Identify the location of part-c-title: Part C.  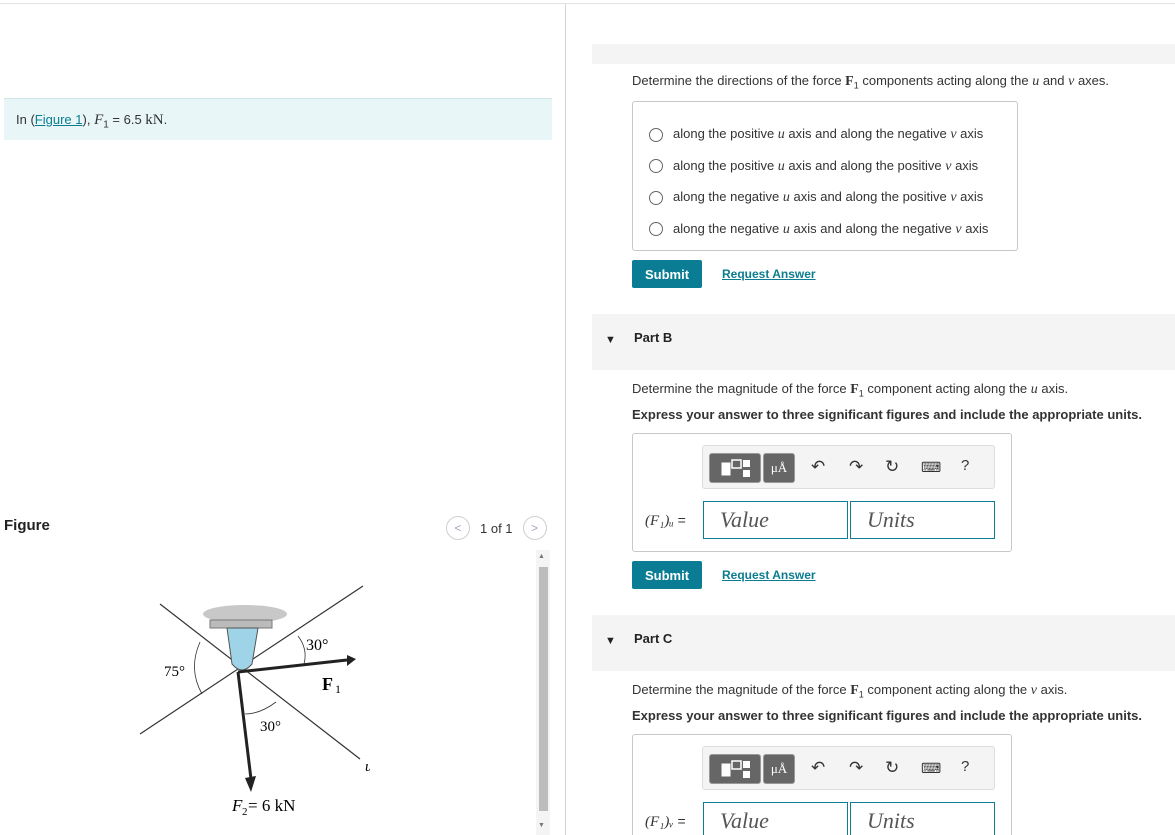
(653, 638).